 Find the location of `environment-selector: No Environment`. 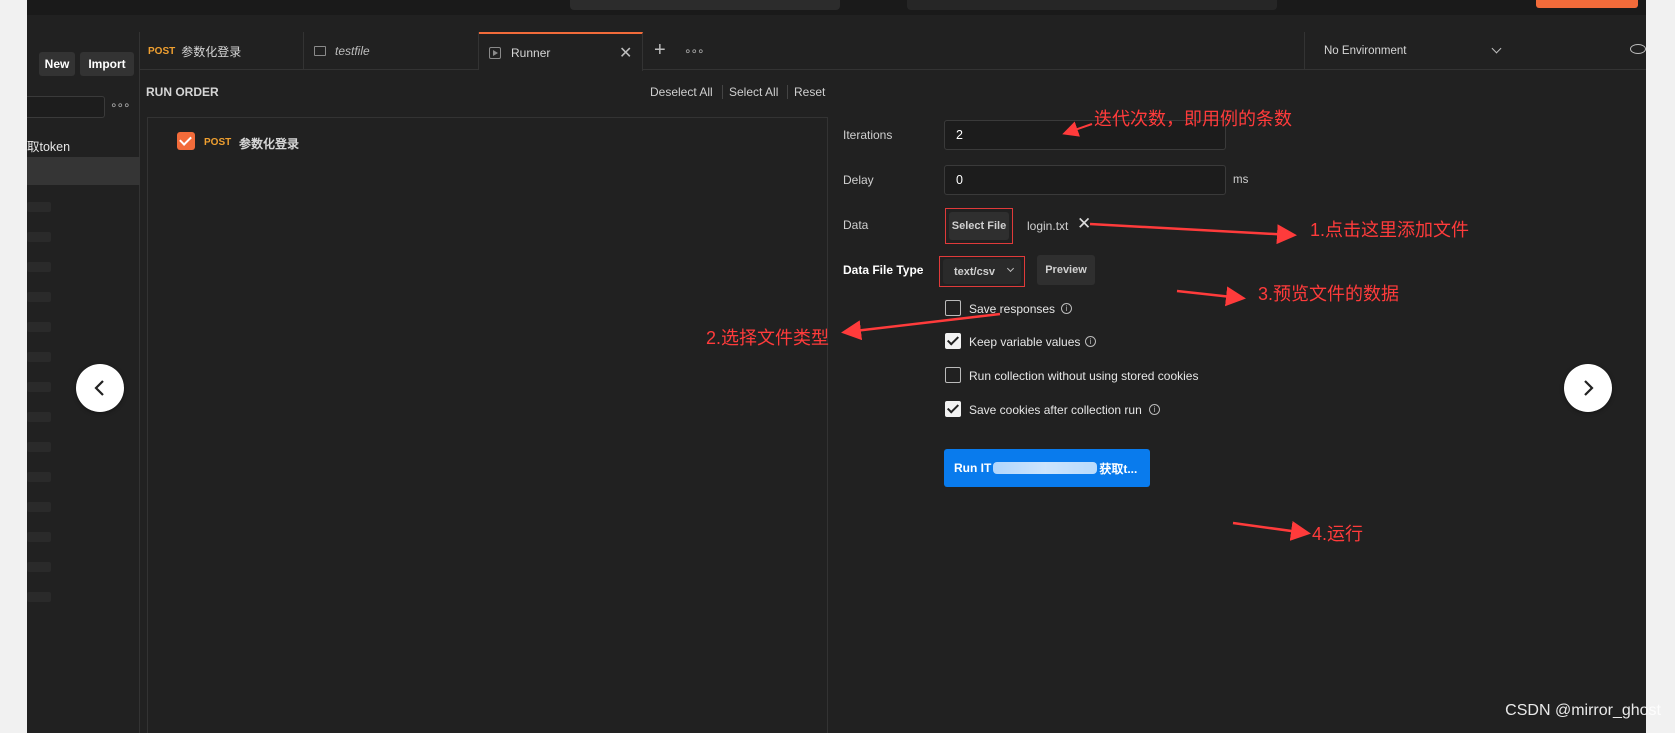

environment-selector: No Environment is located at coordinates (1460, 51).